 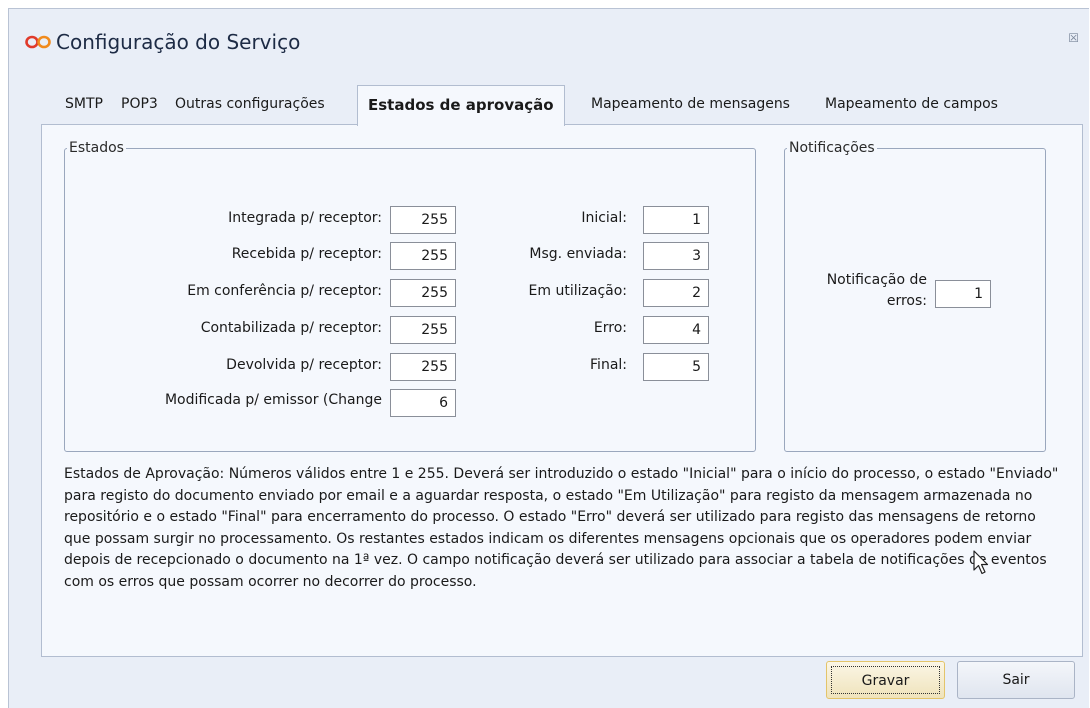 I want to click on notificacoes-legend: Notificações, so click(x=832, y=148).